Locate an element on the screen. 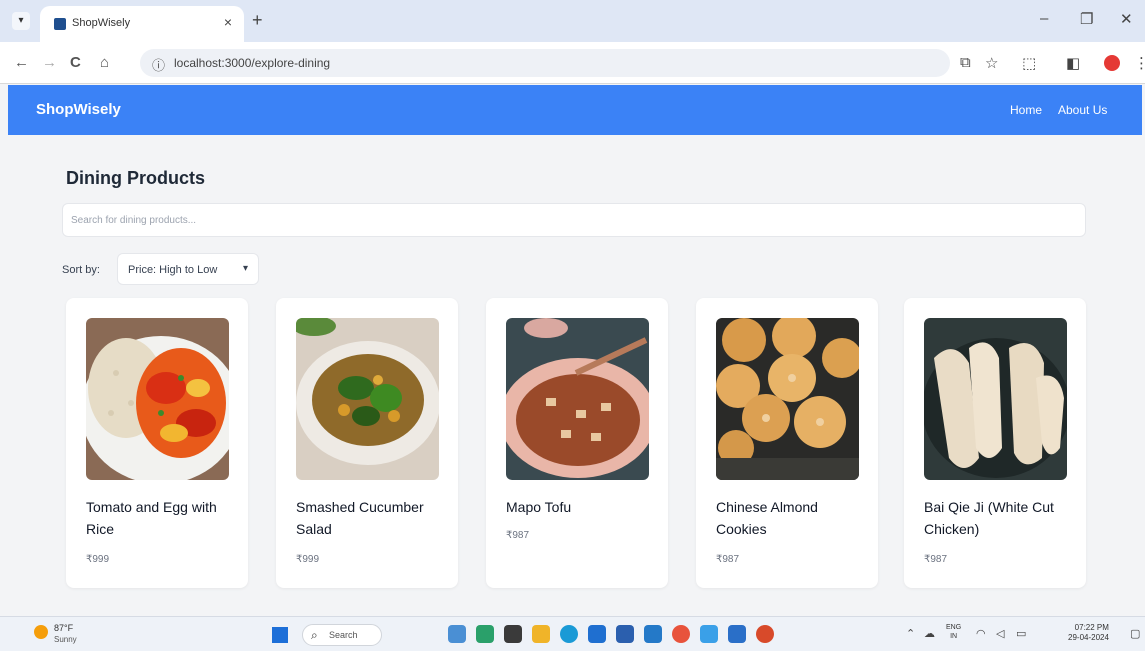  brand-logo: ShopWisely is located at coordinates (78, 109).